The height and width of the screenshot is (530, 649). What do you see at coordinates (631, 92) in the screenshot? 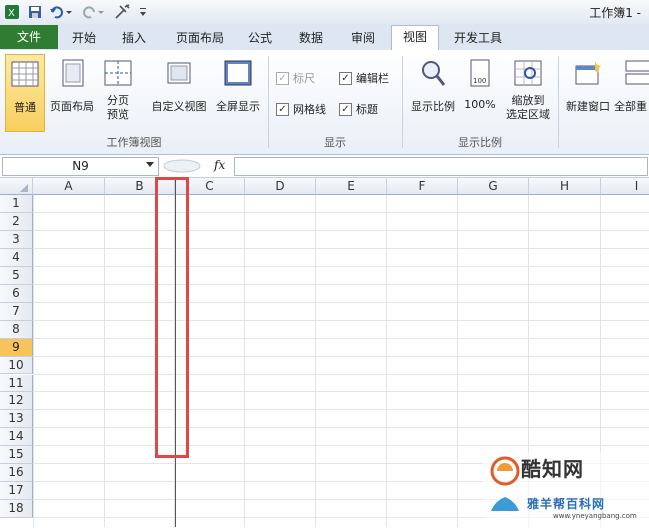
I see `arrange-all-button: 全部重` at bounding box center [631, 92].